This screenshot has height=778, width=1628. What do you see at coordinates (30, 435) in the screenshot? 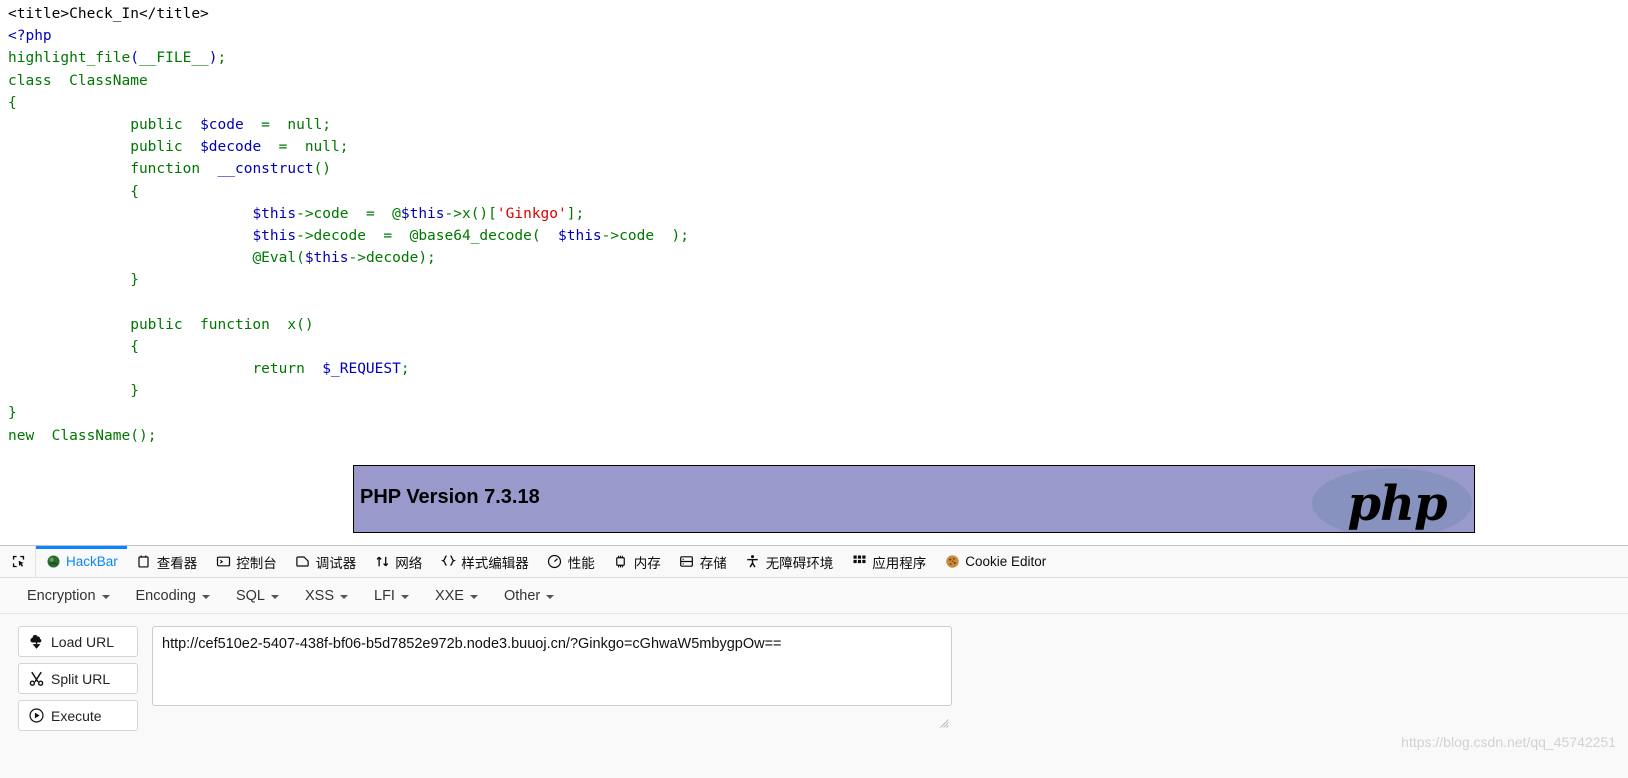
I see `code-token: new` at bounding box center [30, 435].